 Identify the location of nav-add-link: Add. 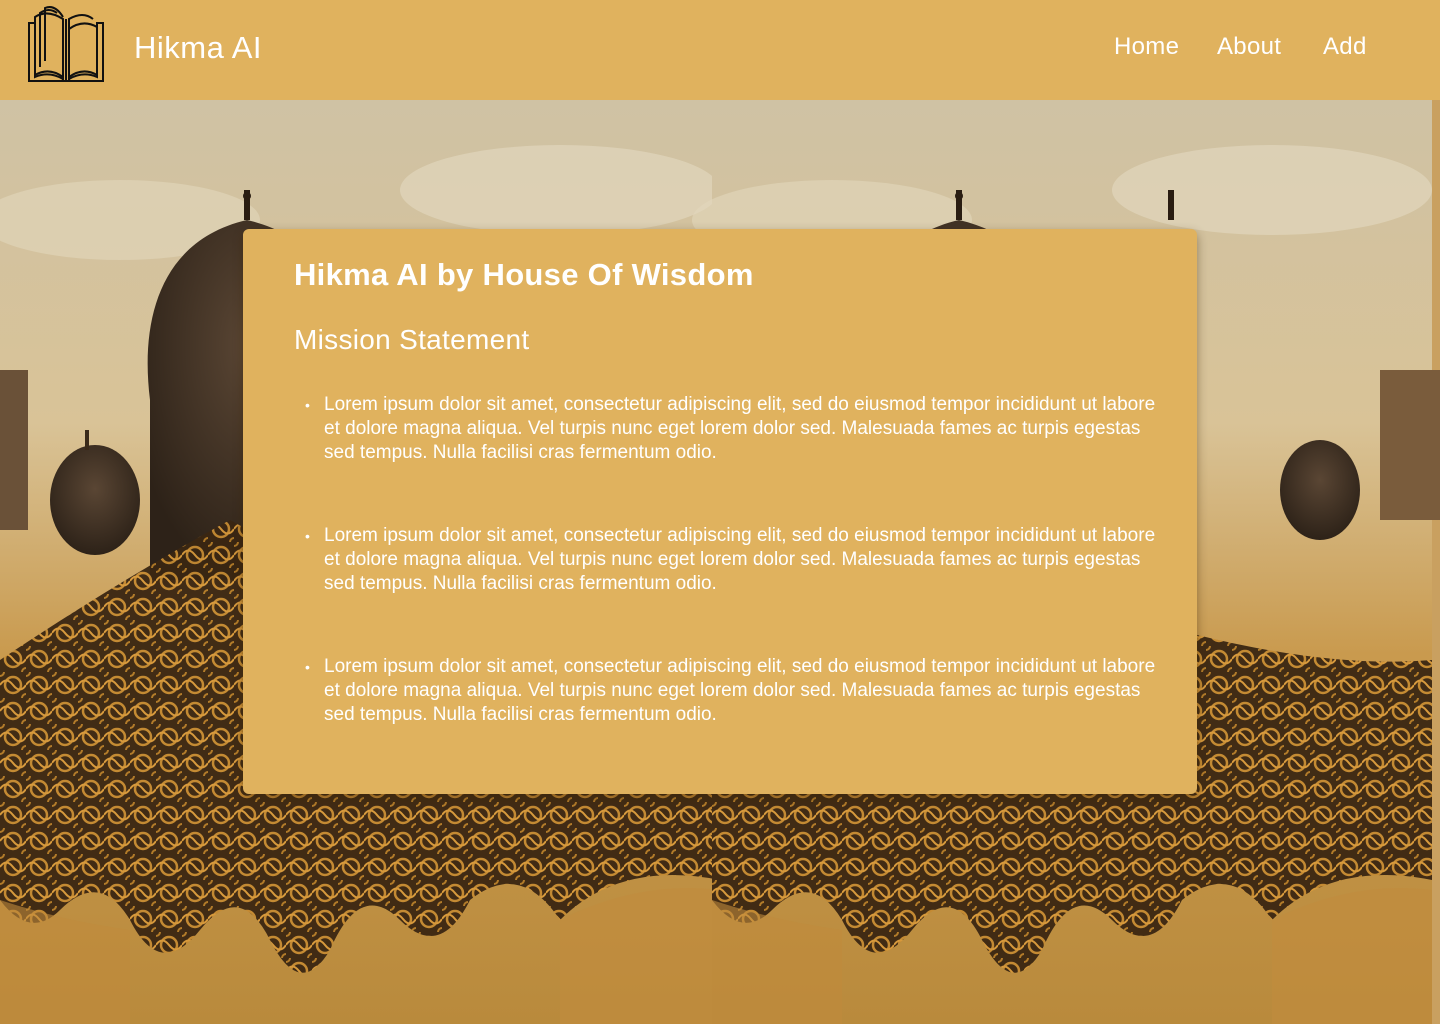
(1345, 47).